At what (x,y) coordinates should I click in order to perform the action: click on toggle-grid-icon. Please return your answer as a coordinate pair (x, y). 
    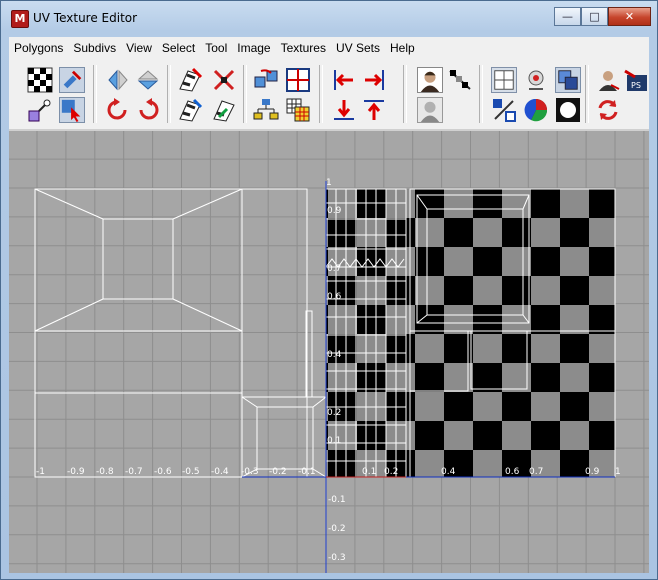
    Looking at the image, I should click on (504, 80).